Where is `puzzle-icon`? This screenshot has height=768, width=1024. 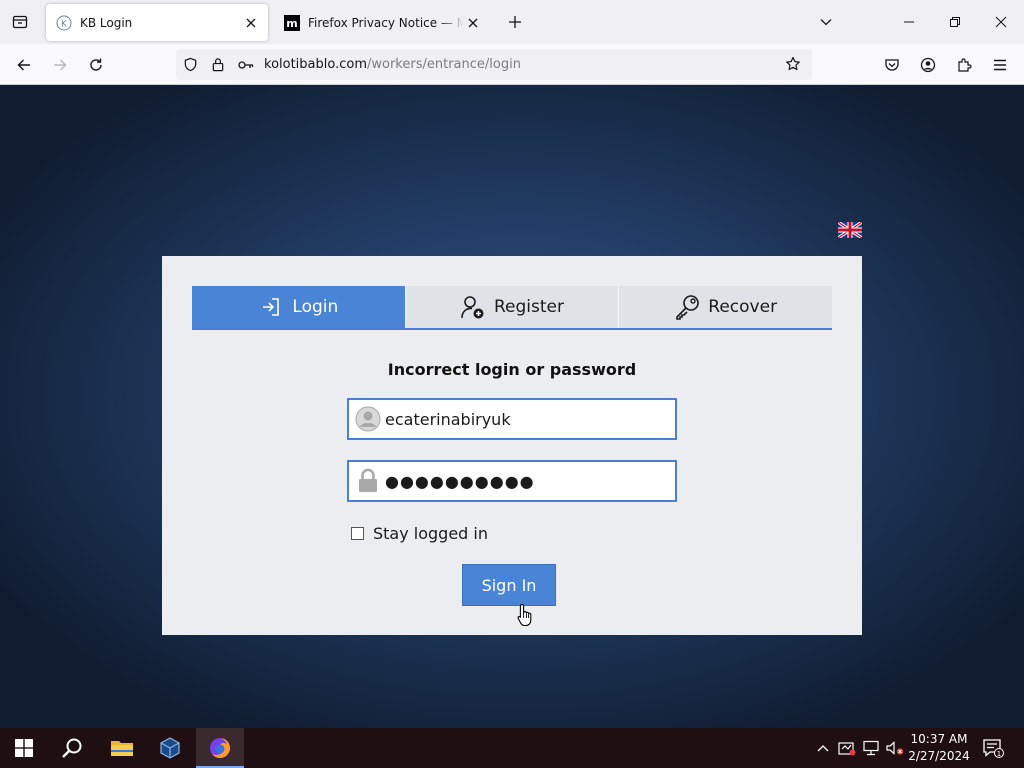
puzzle-icon is located at coordinates (965, 65).